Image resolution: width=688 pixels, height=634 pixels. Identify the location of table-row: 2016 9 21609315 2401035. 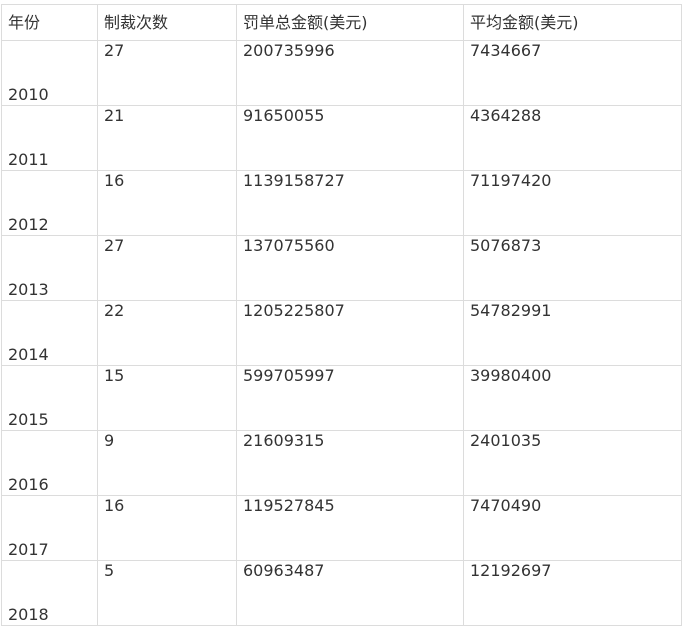
(341, 463).